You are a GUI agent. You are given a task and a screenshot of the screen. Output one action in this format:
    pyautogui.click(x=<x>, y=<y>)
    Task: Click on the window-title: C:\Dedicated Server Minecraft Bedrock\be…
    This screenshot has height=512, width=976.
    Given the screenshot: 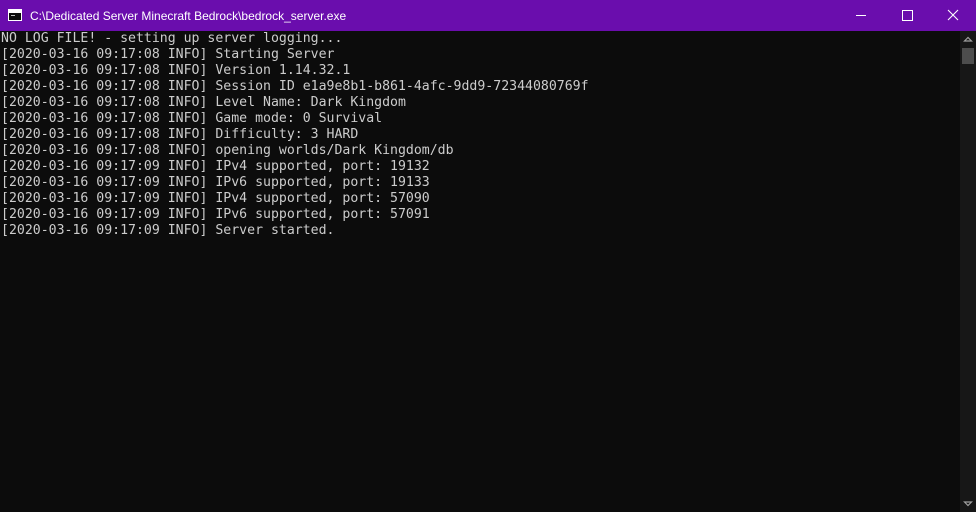 What is the action you would take?
    pyautogui.click(x=188, y=16)
    